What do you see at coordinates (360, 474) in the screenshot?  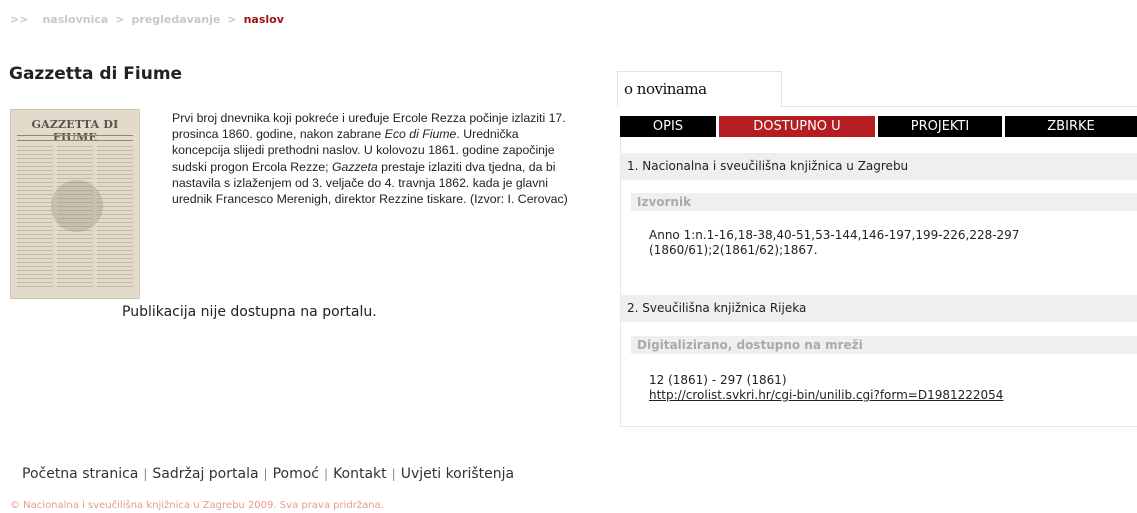 I see `footer-link-contact: Kontakt` at bounding box center [360, 474].